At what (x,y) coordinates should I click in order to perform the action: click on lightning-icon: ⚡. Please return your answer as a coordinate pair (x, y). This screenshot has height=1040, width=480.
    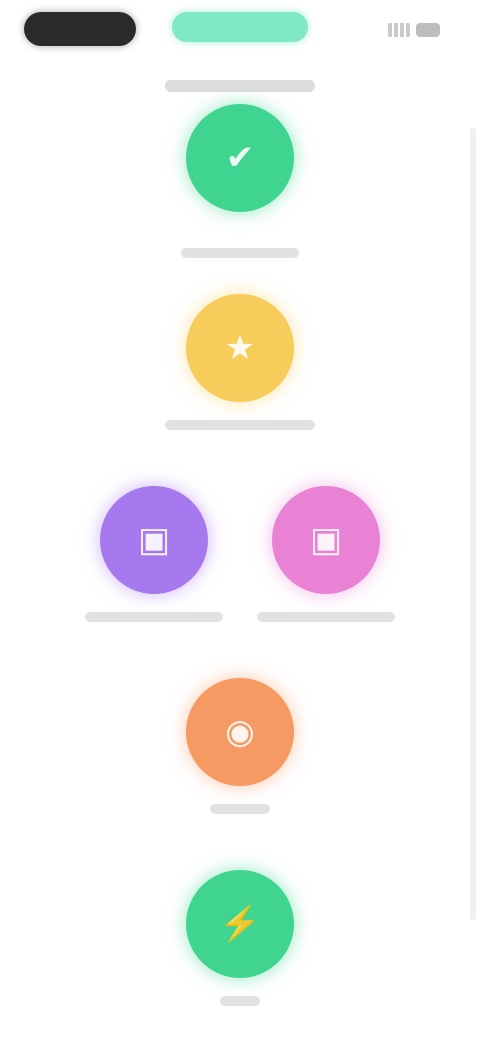
    Looking at the image, I should click on (240, 924).